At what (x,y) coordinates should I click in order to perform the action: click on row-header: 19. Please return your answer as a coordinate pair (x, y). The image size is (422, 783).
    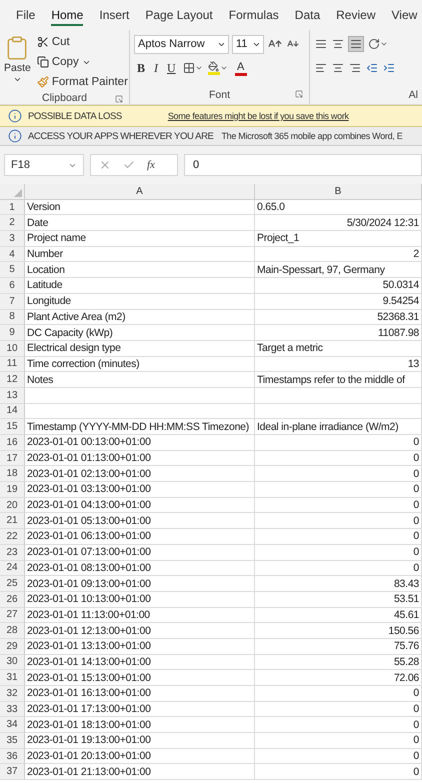
    Looking at the image, I should click on (12, 490).